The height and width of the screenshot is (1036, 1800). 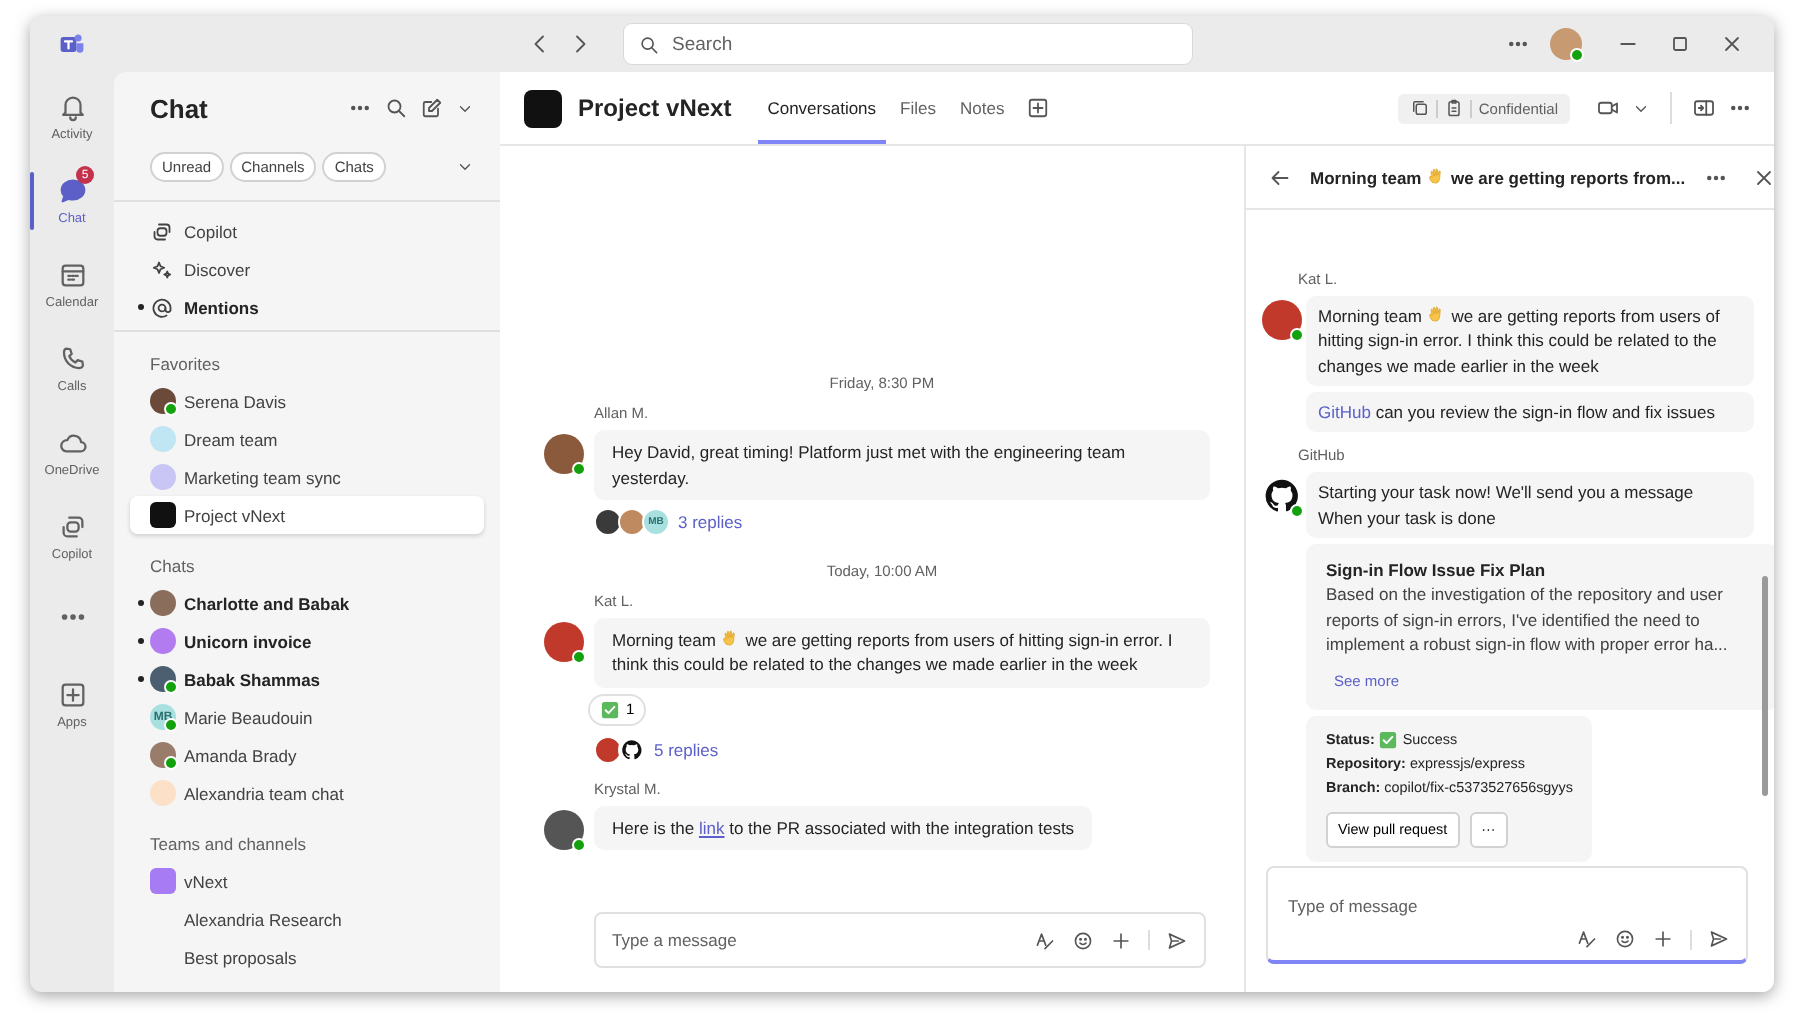 What do you see at coordinates (307, 641) in the screenshot?
I see `chat-list-item: Unicorn invoice` at bounding box center [307, 641].